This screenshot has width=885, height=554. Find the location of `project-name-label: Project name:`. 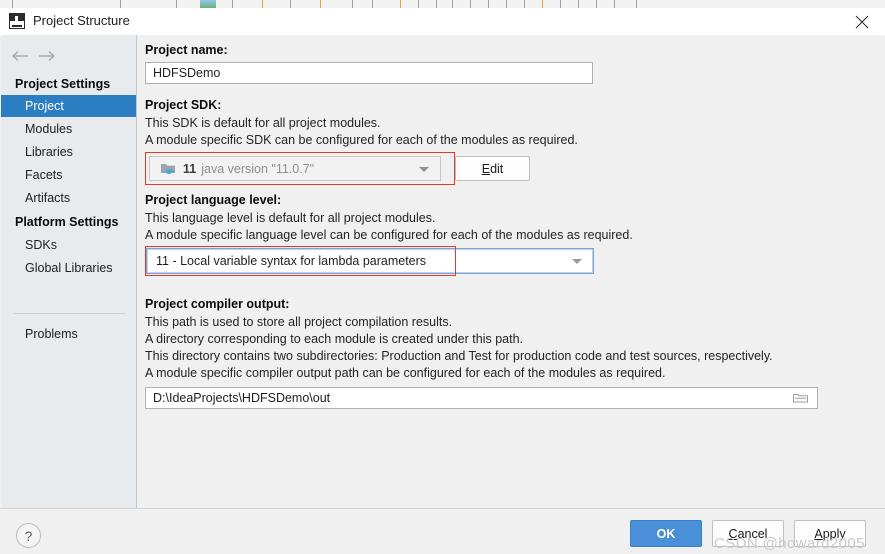

project-name-label: Project name: is located at coordinates (186, 50).